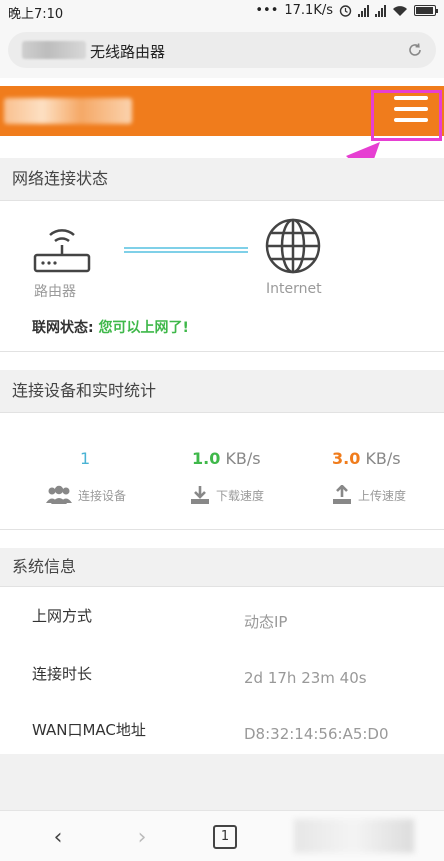 The height and width of the screenshot is (861, 444). I want to click on status-icons: ••• 17.1K/s, so click(346, 10).